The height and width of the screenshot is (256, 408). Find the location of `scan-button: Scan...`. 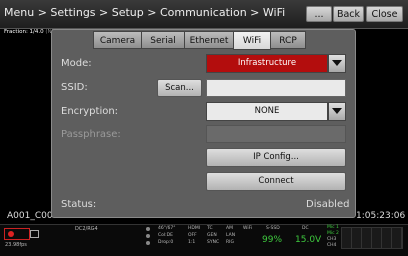

scan-button: Scan... is located at coordinates (179, 88).